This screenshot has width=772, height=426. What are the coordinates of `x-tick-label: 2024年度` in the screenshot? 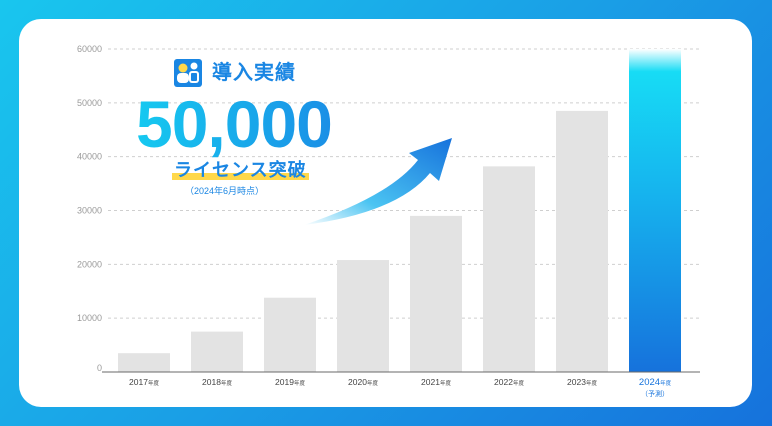 It's located at (655, 382).